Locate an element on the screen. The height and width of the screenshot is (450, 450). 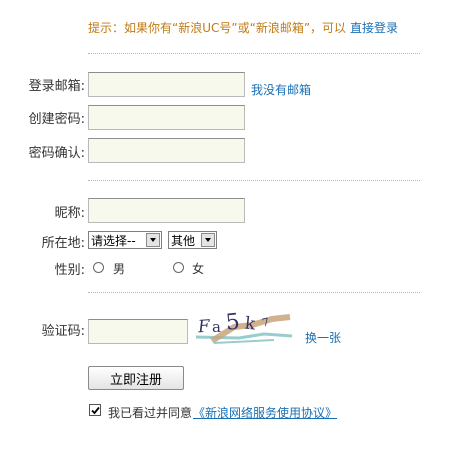
confirm-password-label: 密码确认: is located at coordinates (56, 153).